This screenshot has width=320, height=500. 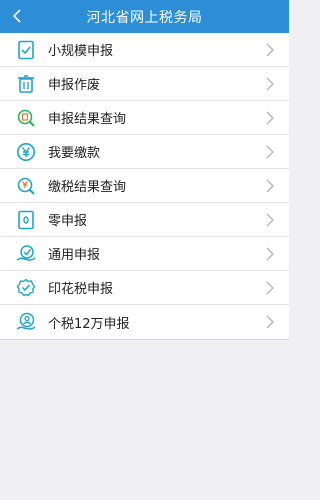 I want to click on menu-item-make-payment: 我要缴款, so click(x=144, y=152).